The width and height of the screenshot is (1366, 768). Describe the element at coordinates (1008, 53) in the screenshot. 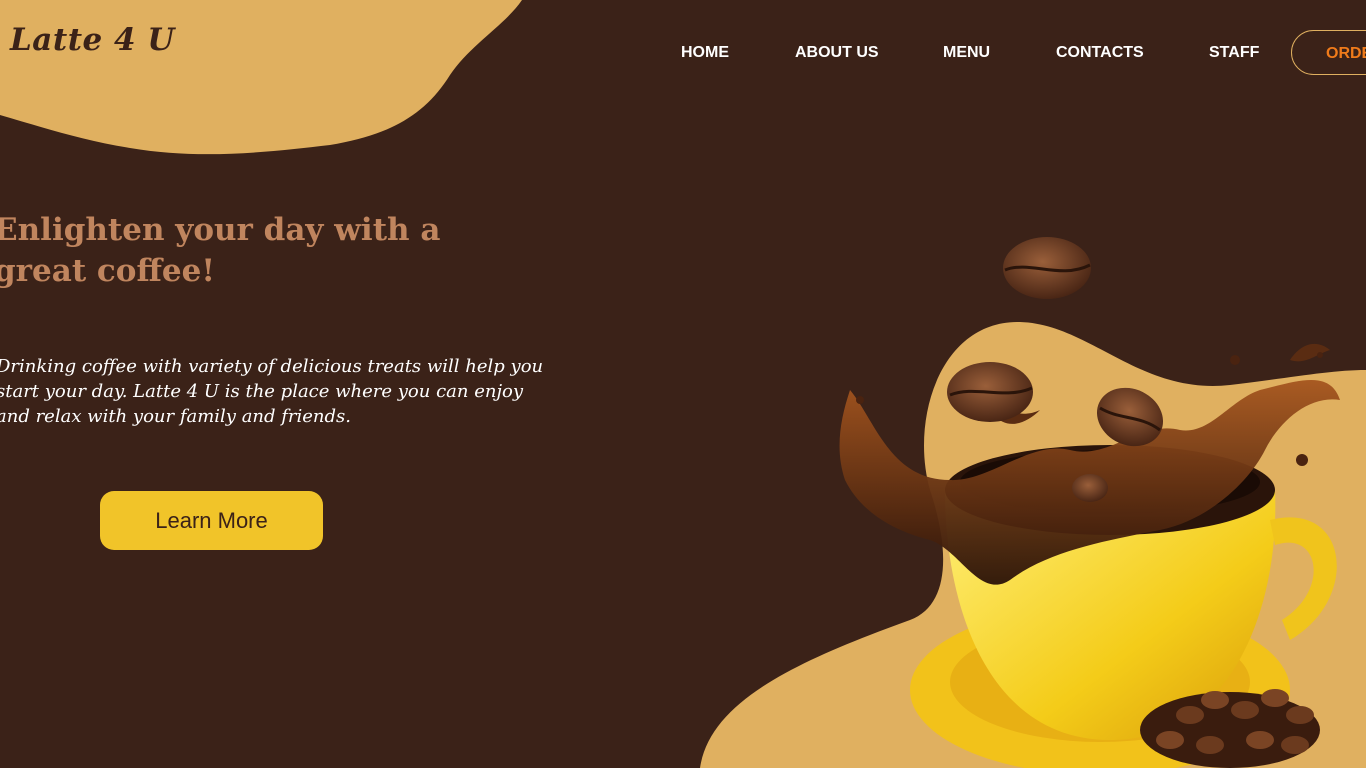

I see `main-nav: HOME ABOUT US MENU CONTACTS STAFF ORDER` at that location.